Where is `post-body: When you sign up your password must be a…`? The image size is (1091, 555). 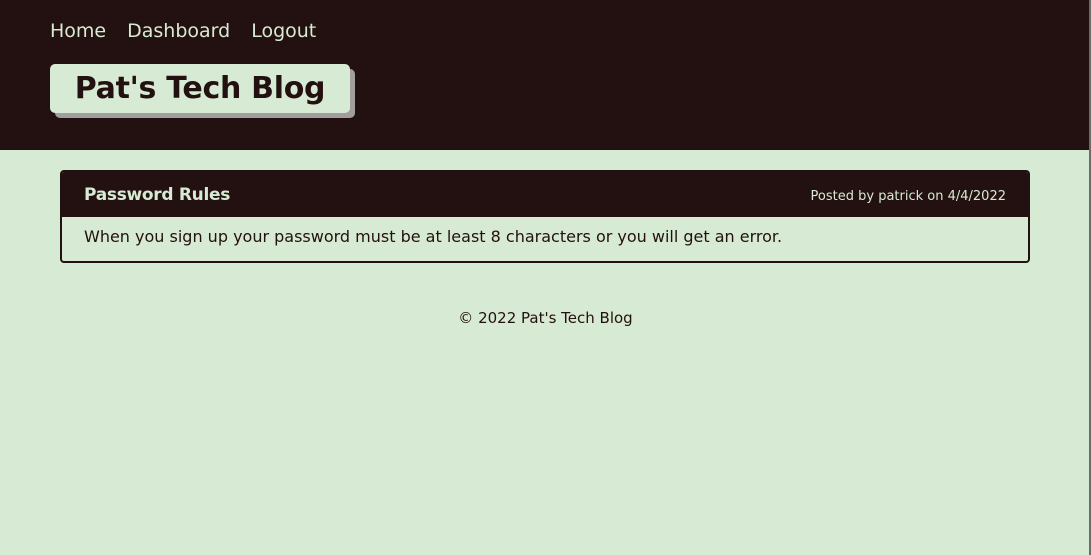 post-body: When you sign up your password must be a… is located at coordinates (433, 236).